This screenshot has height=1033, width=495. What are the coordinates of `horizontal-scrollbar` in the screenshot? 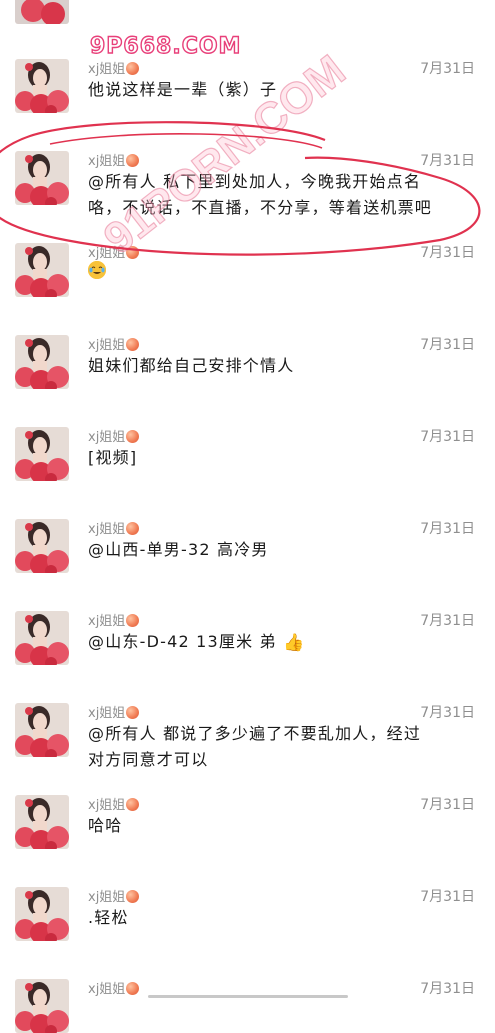 It's located at (248, 996).